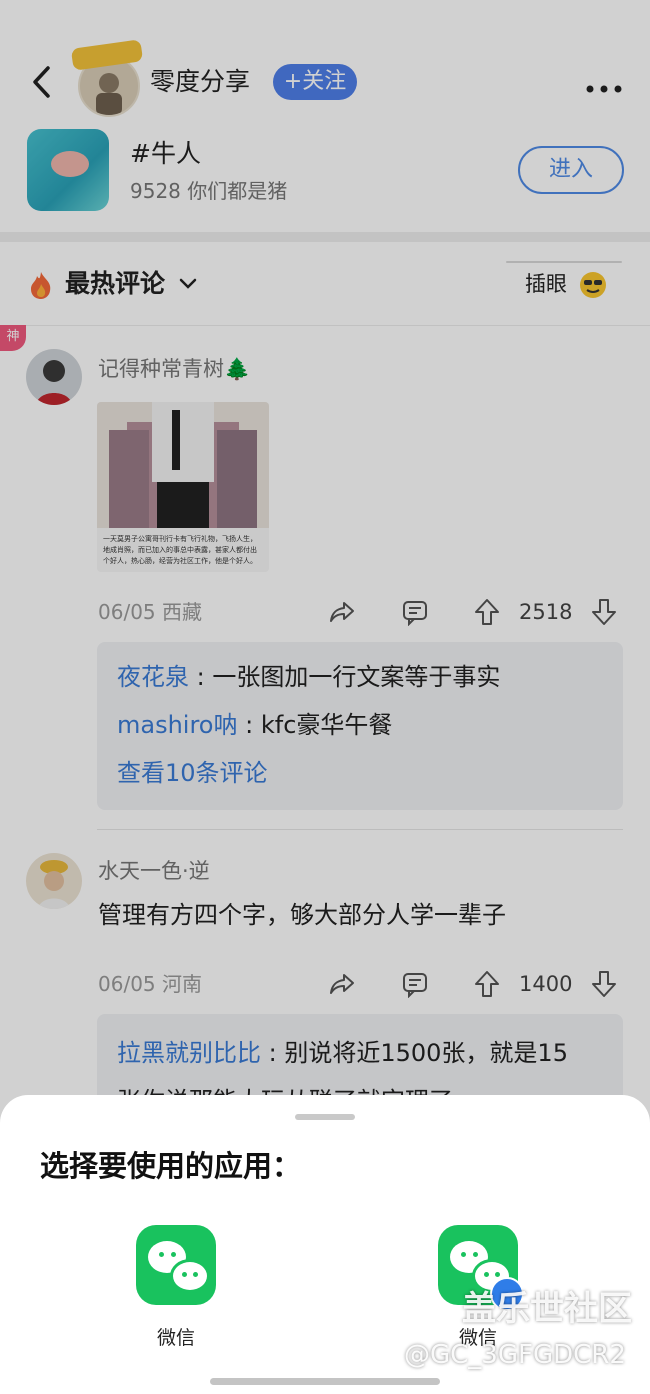 The height and width of the screenshot is (1394, 650). I want to click on home-indicator, so click(325, 1381).